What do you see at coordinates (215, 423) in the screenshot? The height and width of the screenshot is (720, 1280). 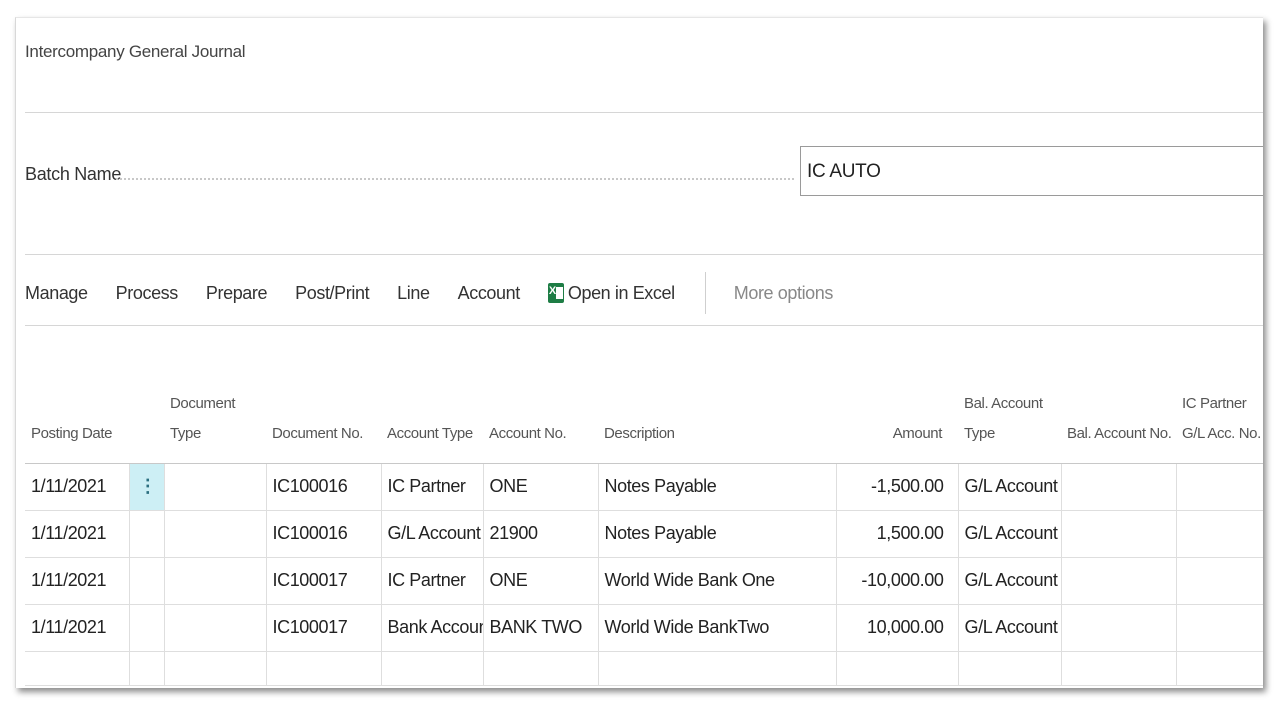 I see `col-header-document-type: Document Type` at bounding box center [215, 423].